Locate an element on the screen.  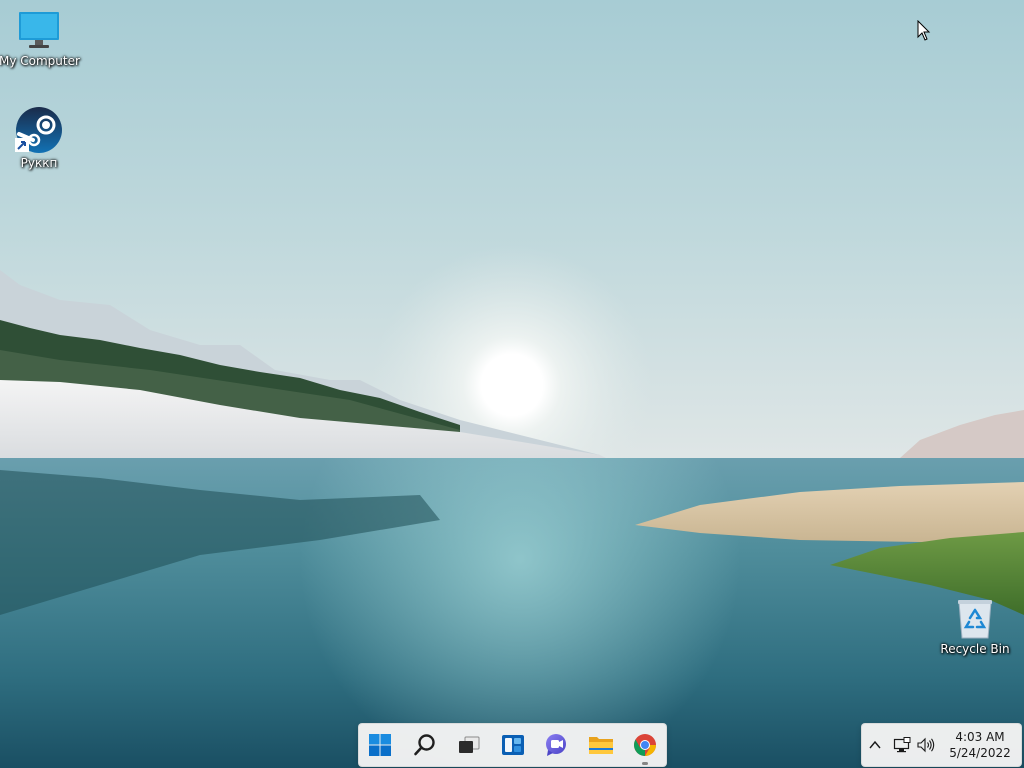
desktop-icon-recycle-bin: Recycle Bin is located at coordinates (975, 627).